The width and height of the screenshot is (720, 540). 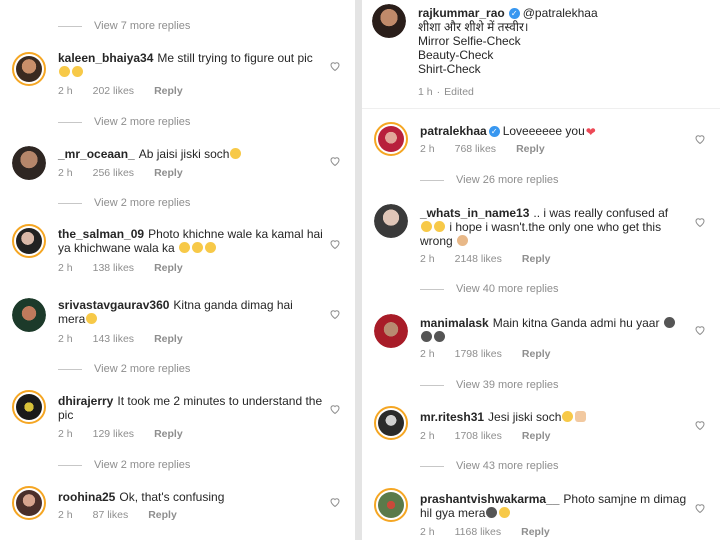 I want to click on comment-text: .. i was really confused af, so click(x=601, y=213).